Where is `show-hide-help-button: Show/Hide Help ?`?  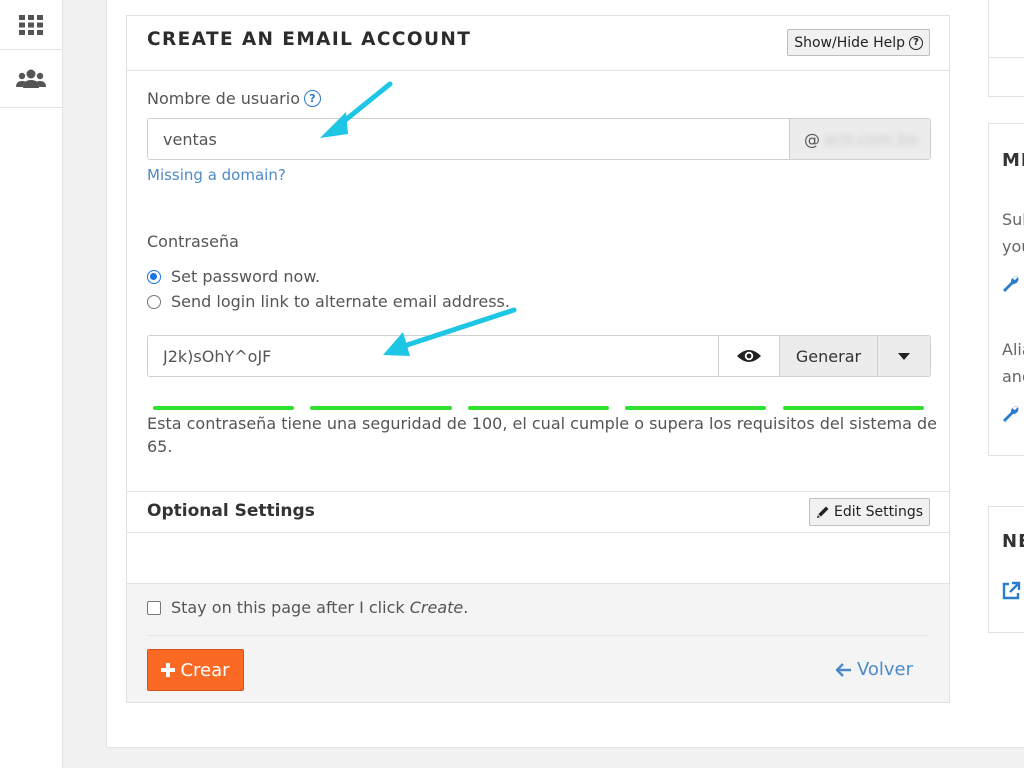
show-hide-help-button: Show/Hide Help ? is located at coordinates (858, 42).